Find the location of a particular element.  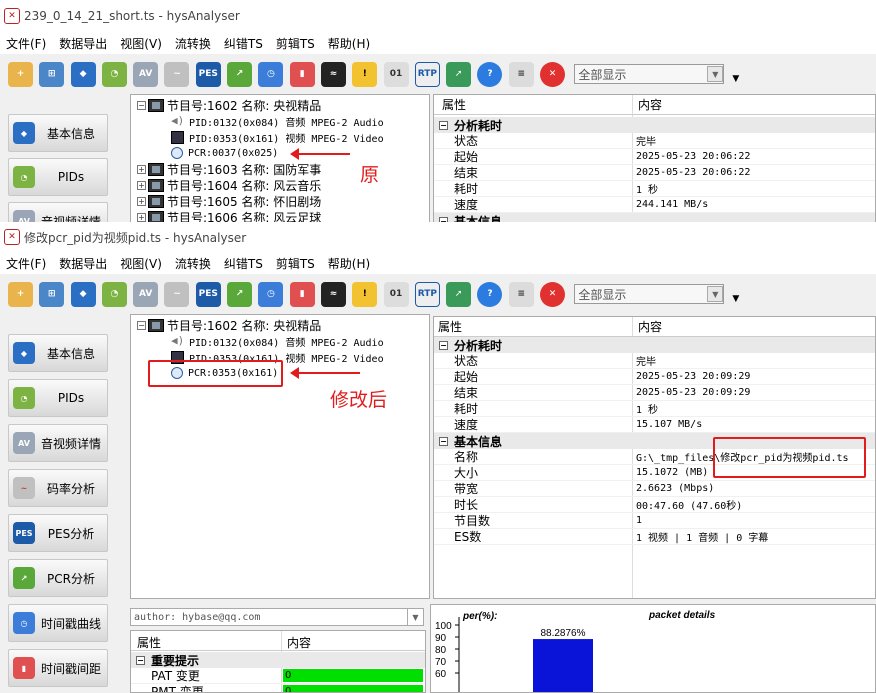

y-tick-label: 60 is located at coordinates (441, 674).